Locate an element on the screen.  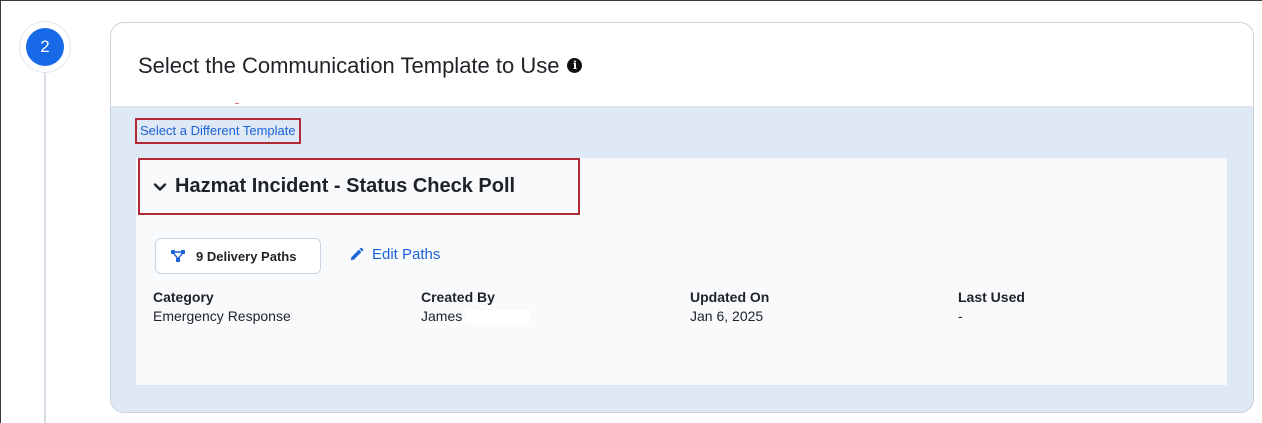
card-title-text: Select the Communication Template to Use is located at coordinates (349, 65).